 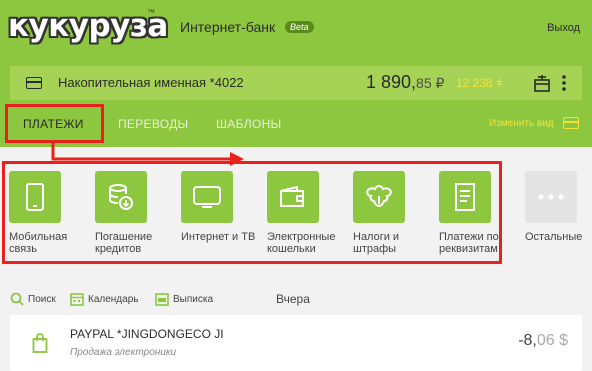 What do you see at coordinates (248, 124) in the screenshot?
I see `tab-templates: ШАБЛОНЫ` at bounding box center [248, 124].